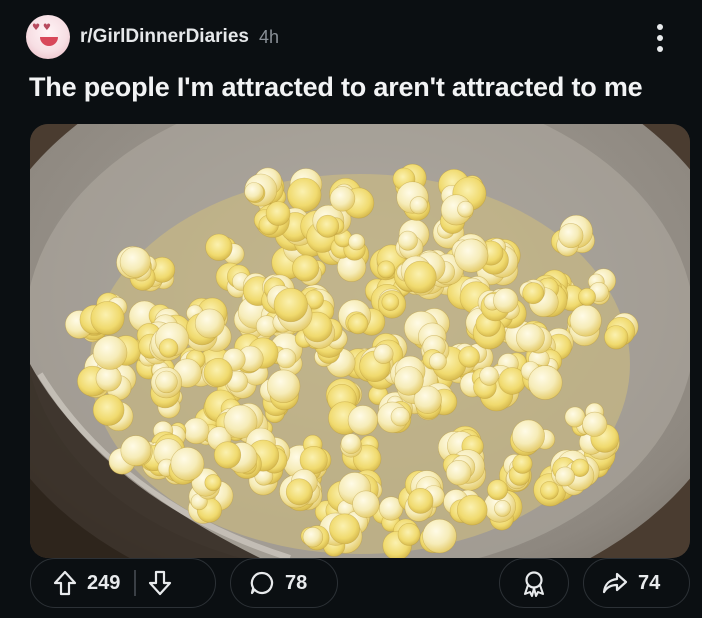 The height and width of the screenshot is (618, 702). What do you see at coordinates (284, 583) in the screenshot?
I see `comments-button: 78` at bounding box center [284, 583].